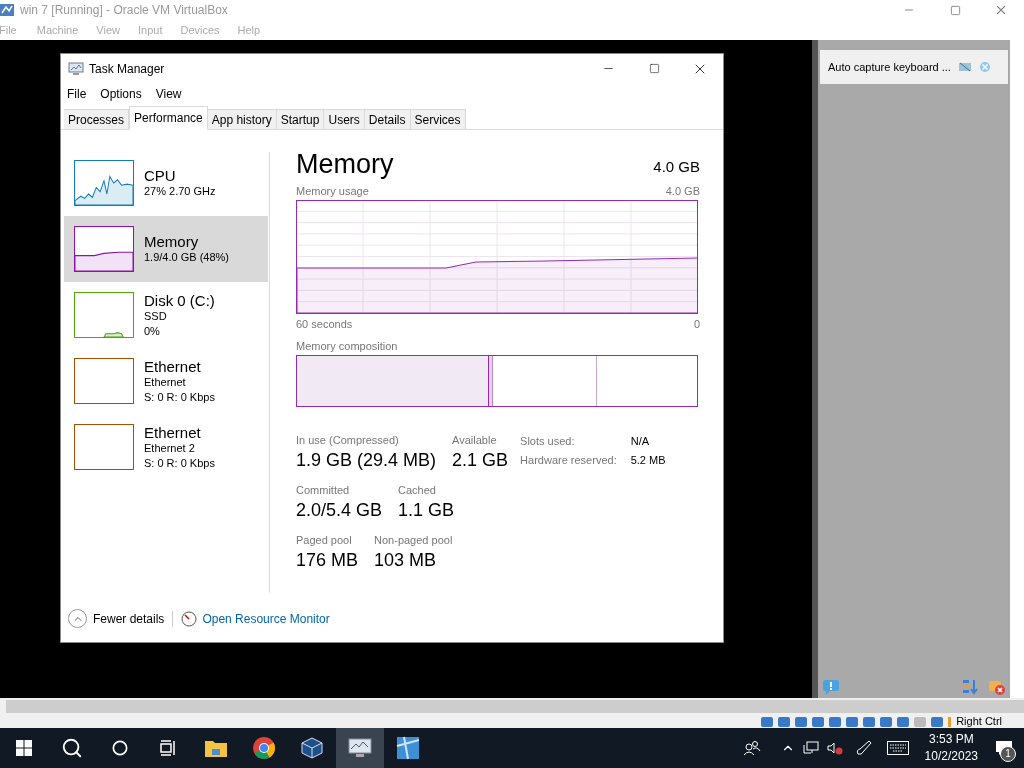 The image size is (1024, 768). What do you see at coordinates (964, 67) in the screenshot?
I see `keyboard-capture-icon` at bounding box center [964, 67].